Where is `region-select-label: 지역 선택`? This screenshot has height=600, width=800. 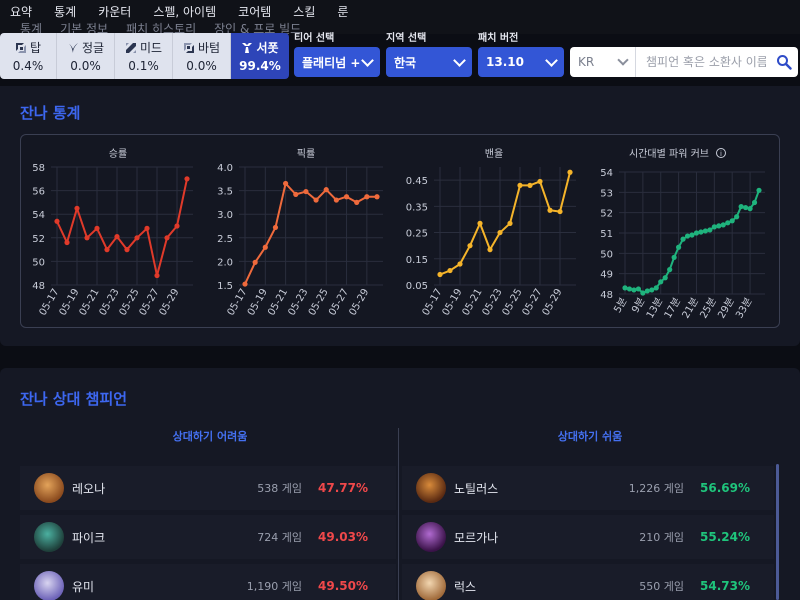 region-select-label: 지역 선택 is located at coordinates (406, 38).